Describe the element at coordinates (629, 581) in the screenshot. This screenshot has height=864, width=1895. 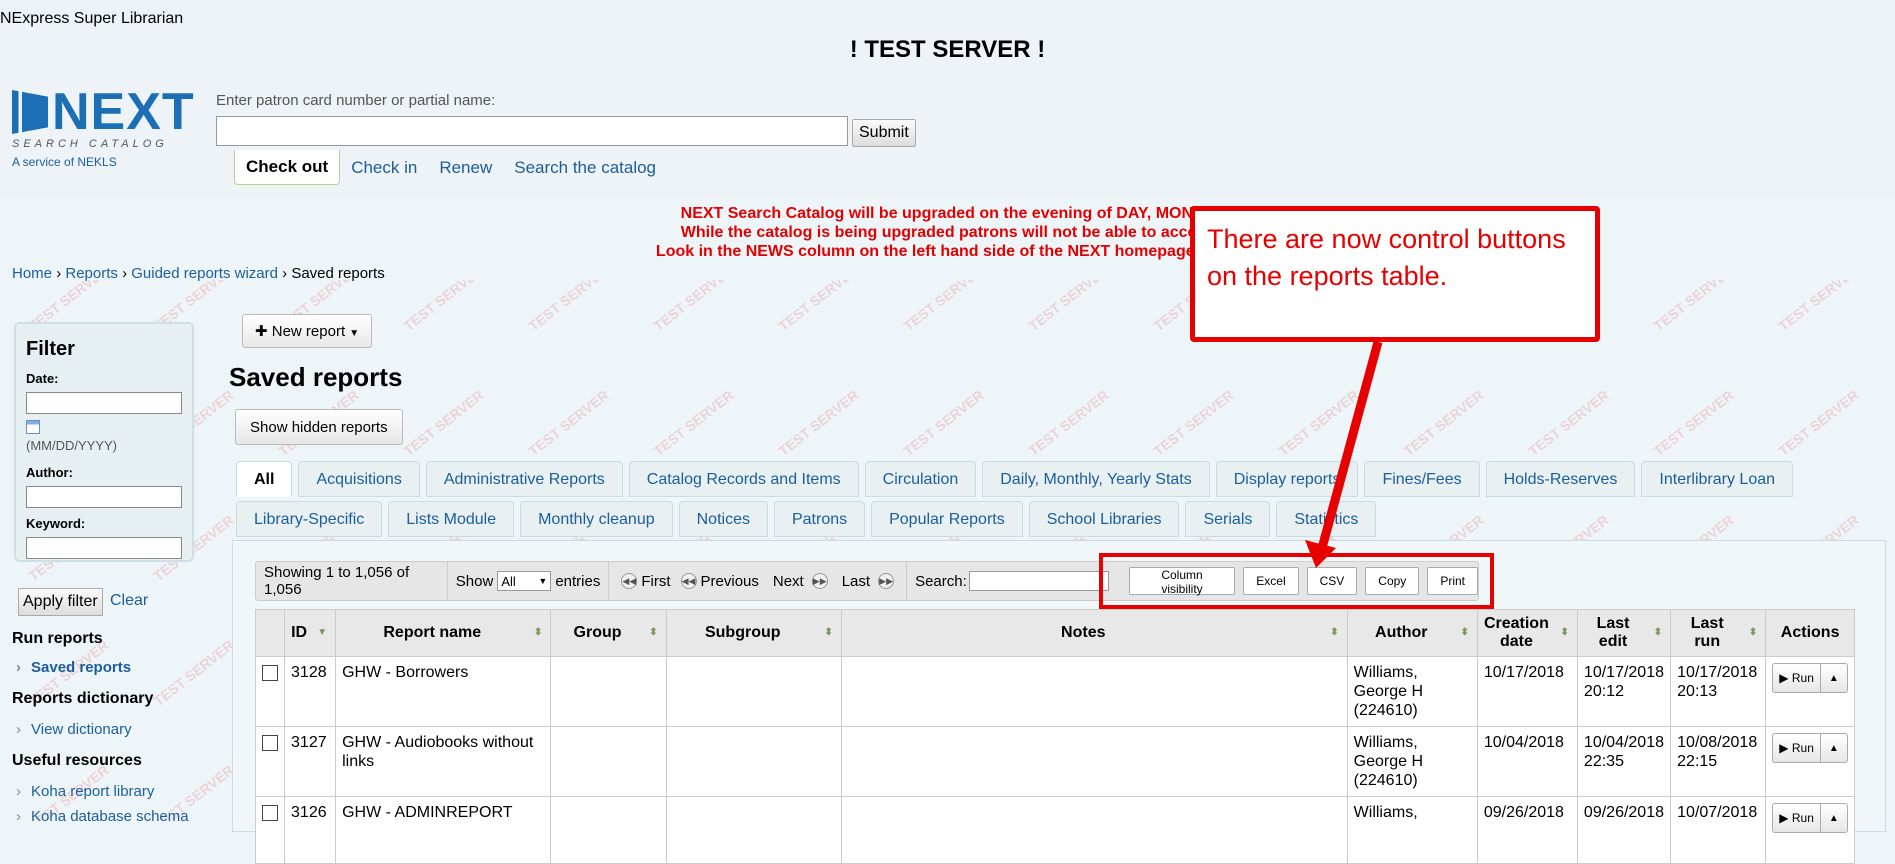
I see `first-page-icon: ◀◀` at that location.